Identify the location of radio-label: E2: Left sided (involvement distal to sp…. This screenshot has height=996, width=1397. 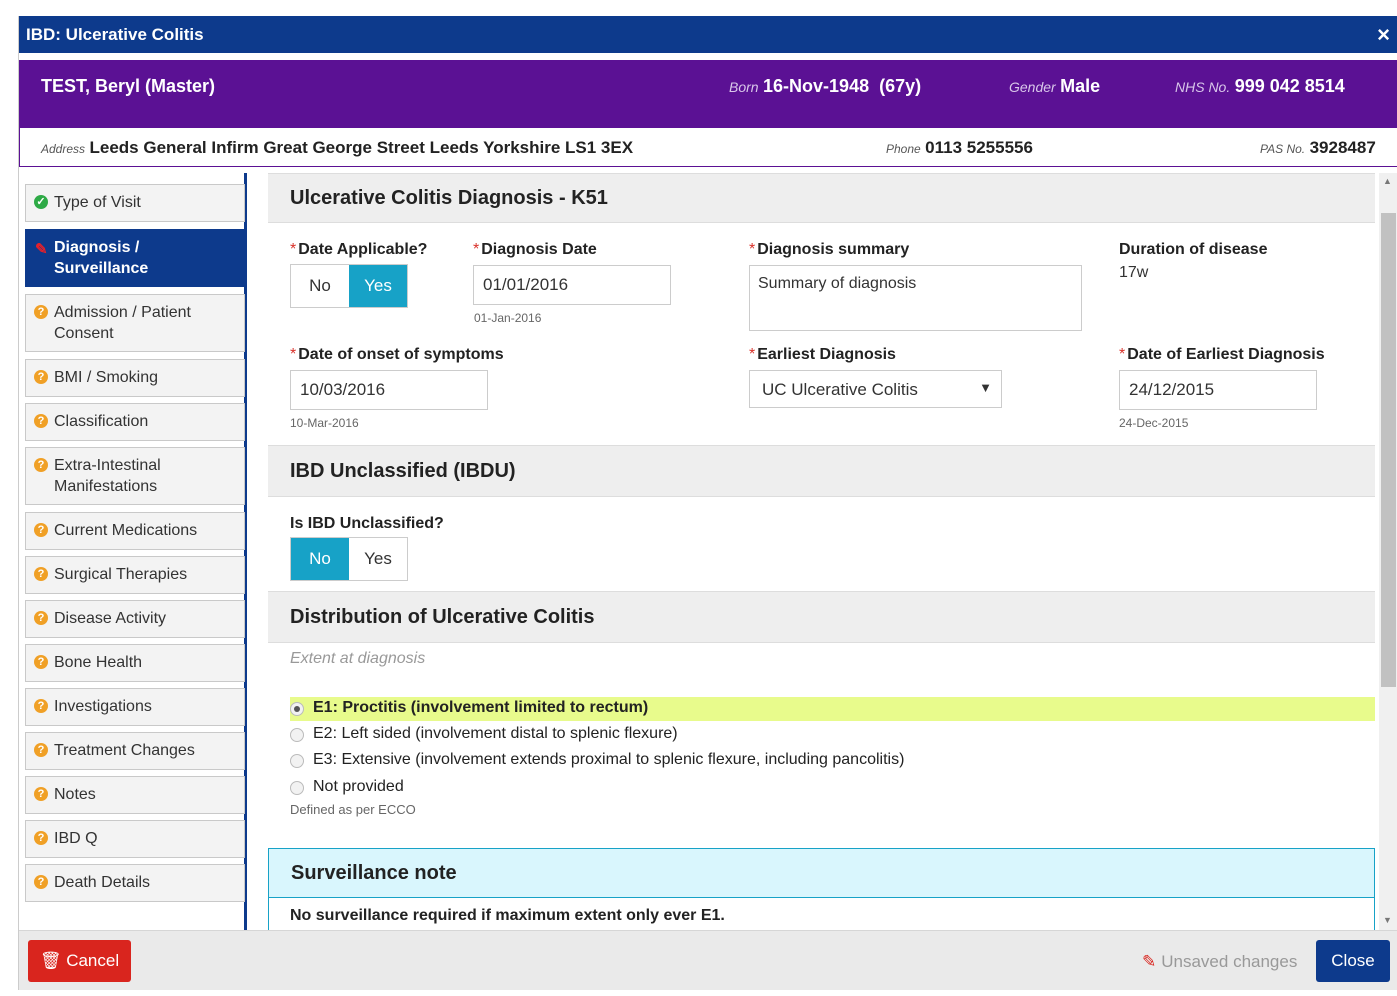
(495, 733).